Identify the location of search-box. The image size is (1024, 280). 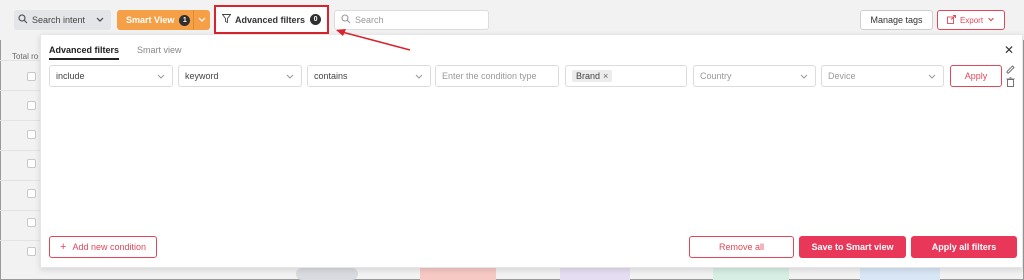
(411, 20).